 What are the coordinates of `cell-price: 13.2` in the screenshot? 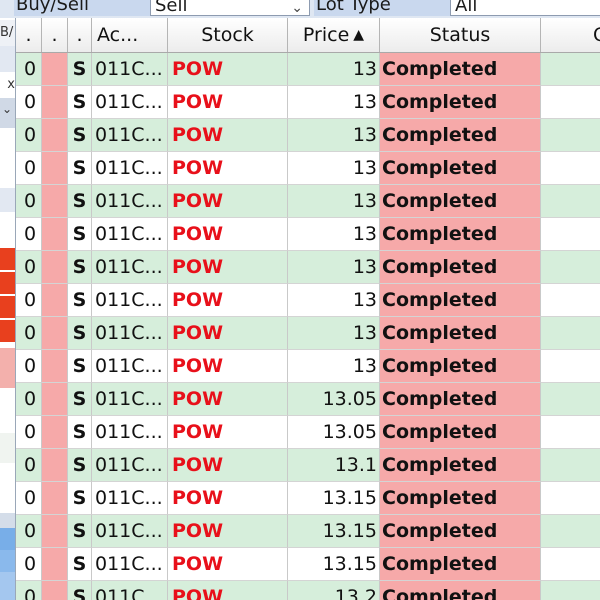 It's located at (334, 590).